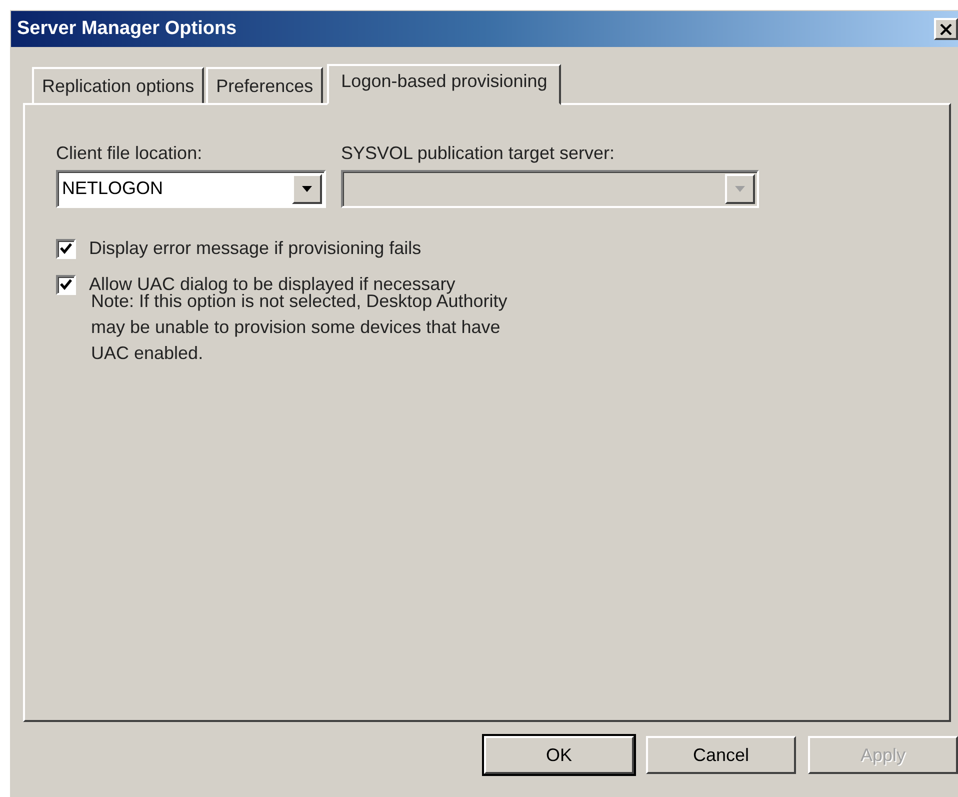  I want to click on close-button, so click(946, 29).